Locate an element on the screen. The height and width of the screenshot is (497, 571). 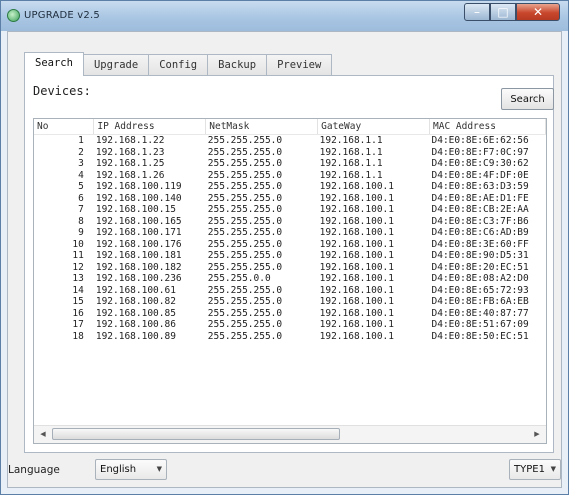
column-header-mac: MAC Address is located at coordinates (487, 127).